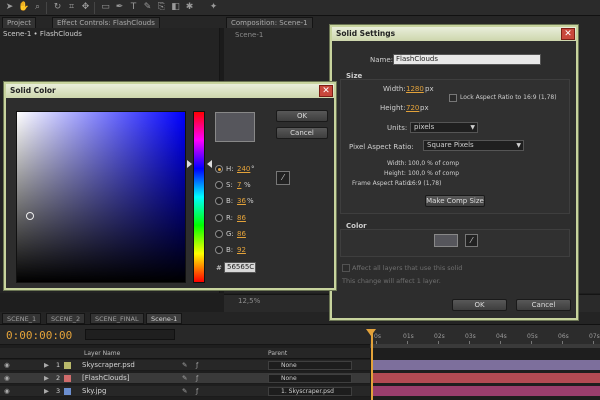 The image size is (600, 400). Describe the element at coordinates (66, 318) in the screenshot. I see `tab-scene-2: SCENE_2` at that location.